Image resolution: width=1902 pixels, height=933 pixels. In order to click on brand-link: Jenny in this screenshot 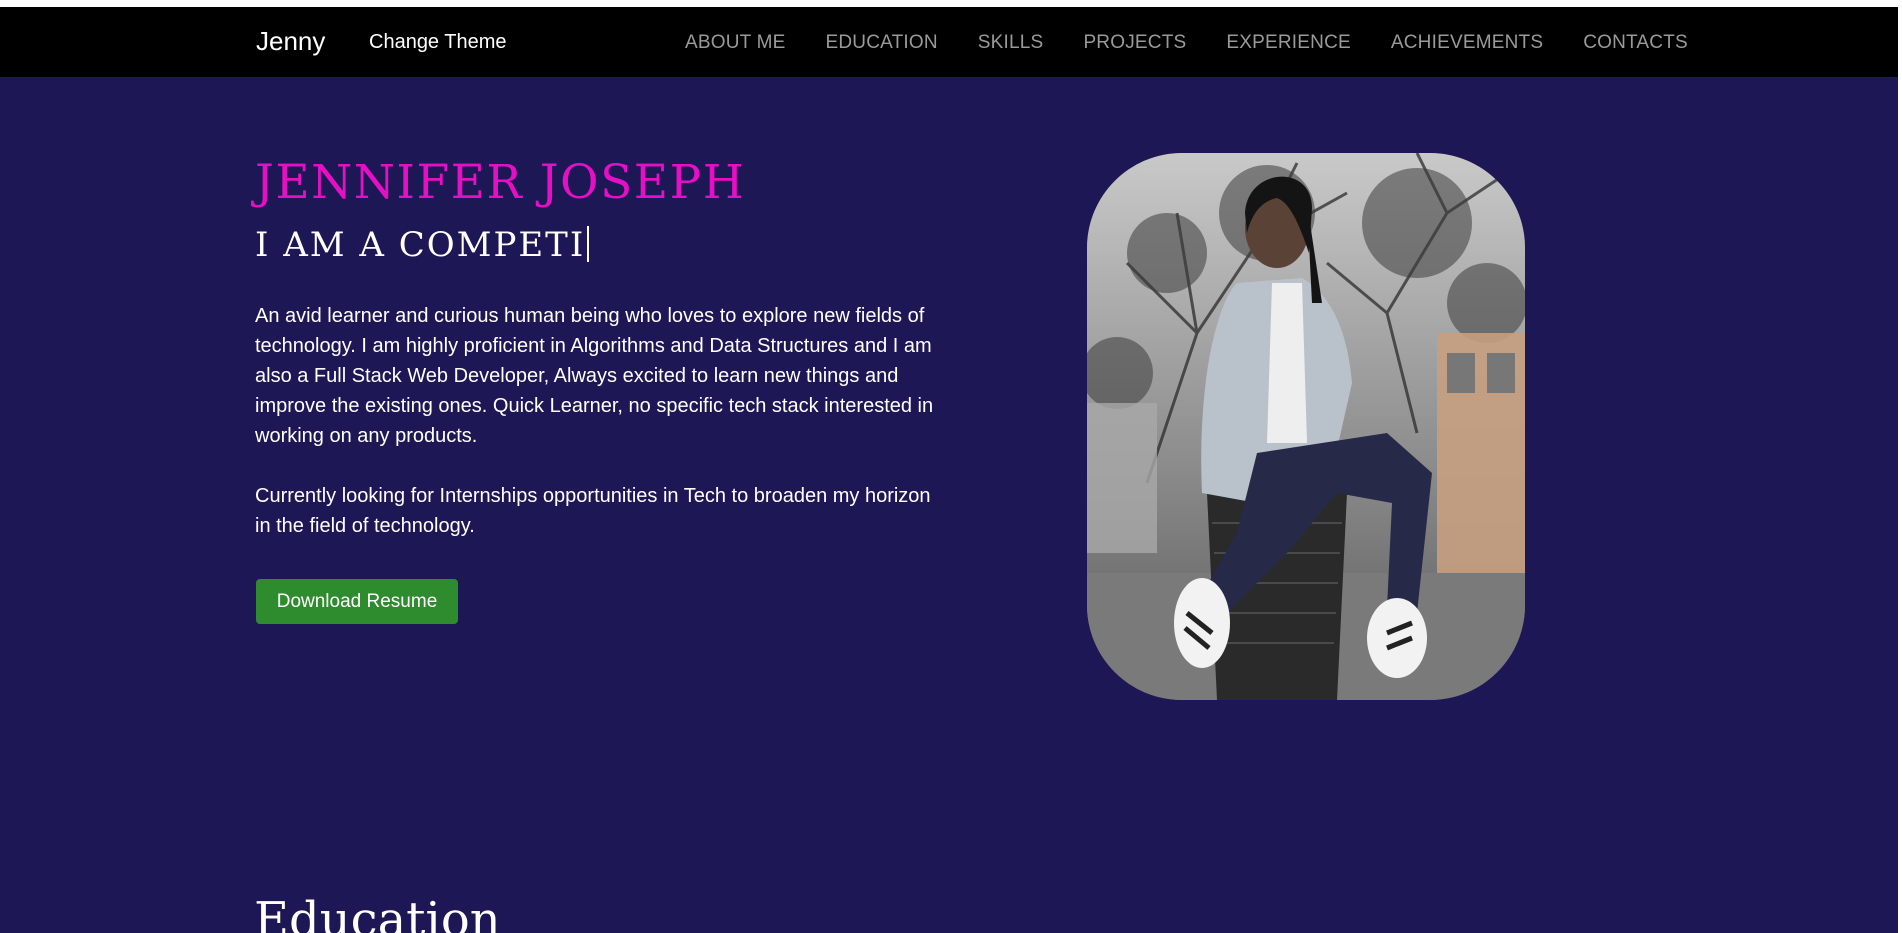, I will do `click(290, 41)`.